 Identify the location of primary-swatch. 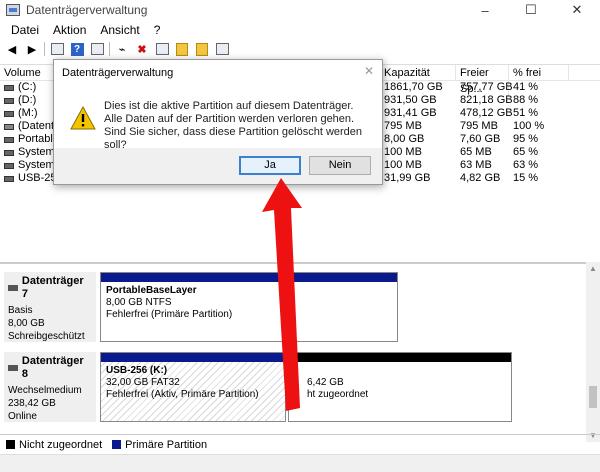
(117, 444).